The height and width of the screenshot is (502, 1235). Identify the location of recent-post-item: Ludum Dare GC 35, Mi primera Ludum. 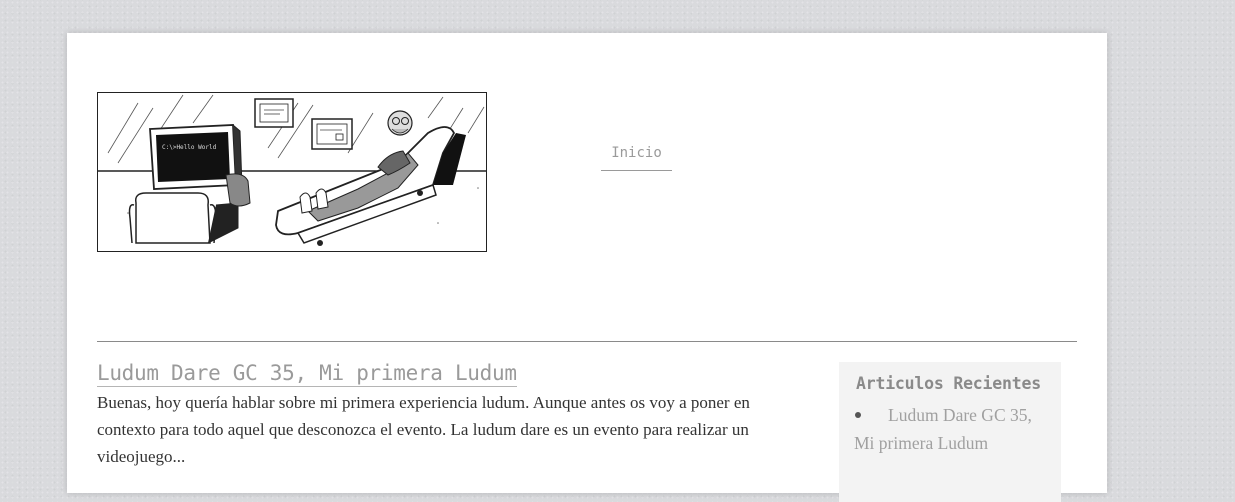
(950, 429).